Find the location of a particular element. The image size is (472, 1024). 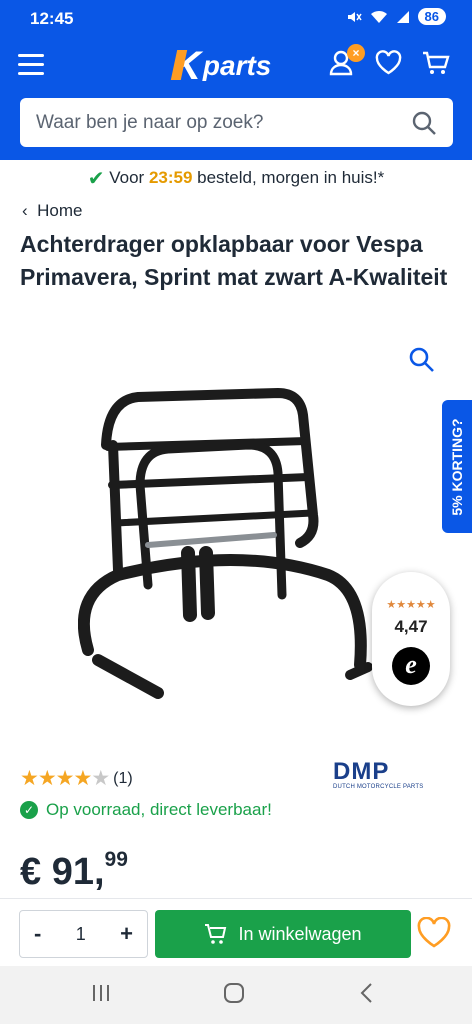

android-nav-bar is located at coordinates (236, 995).